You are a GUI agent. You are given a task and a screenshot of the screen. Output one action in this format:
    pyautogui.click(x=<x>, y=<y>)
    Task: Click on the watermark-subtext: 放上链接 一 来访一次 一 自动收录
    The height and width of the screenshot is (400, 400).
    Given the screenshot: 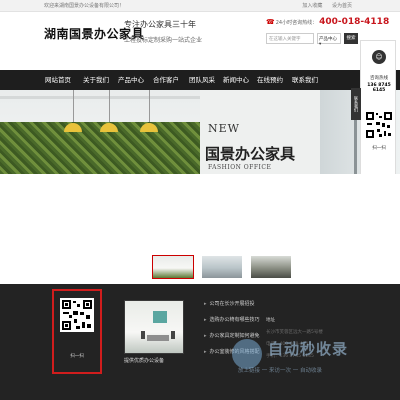 What is the action you would take?
    pyautogui.click(x=280, y=371)
    